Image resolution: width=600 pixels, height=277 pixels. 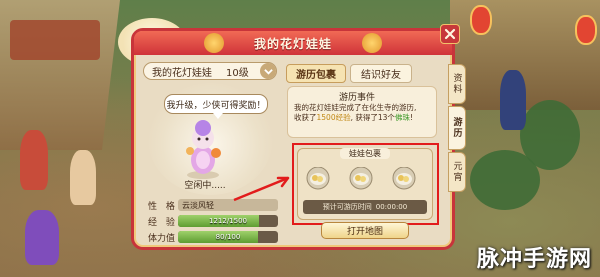 What do you see at coordinates (228, 205) in the screenshot?
I see `personality-value: 云淡风轻` at bounding box center [228, 205].